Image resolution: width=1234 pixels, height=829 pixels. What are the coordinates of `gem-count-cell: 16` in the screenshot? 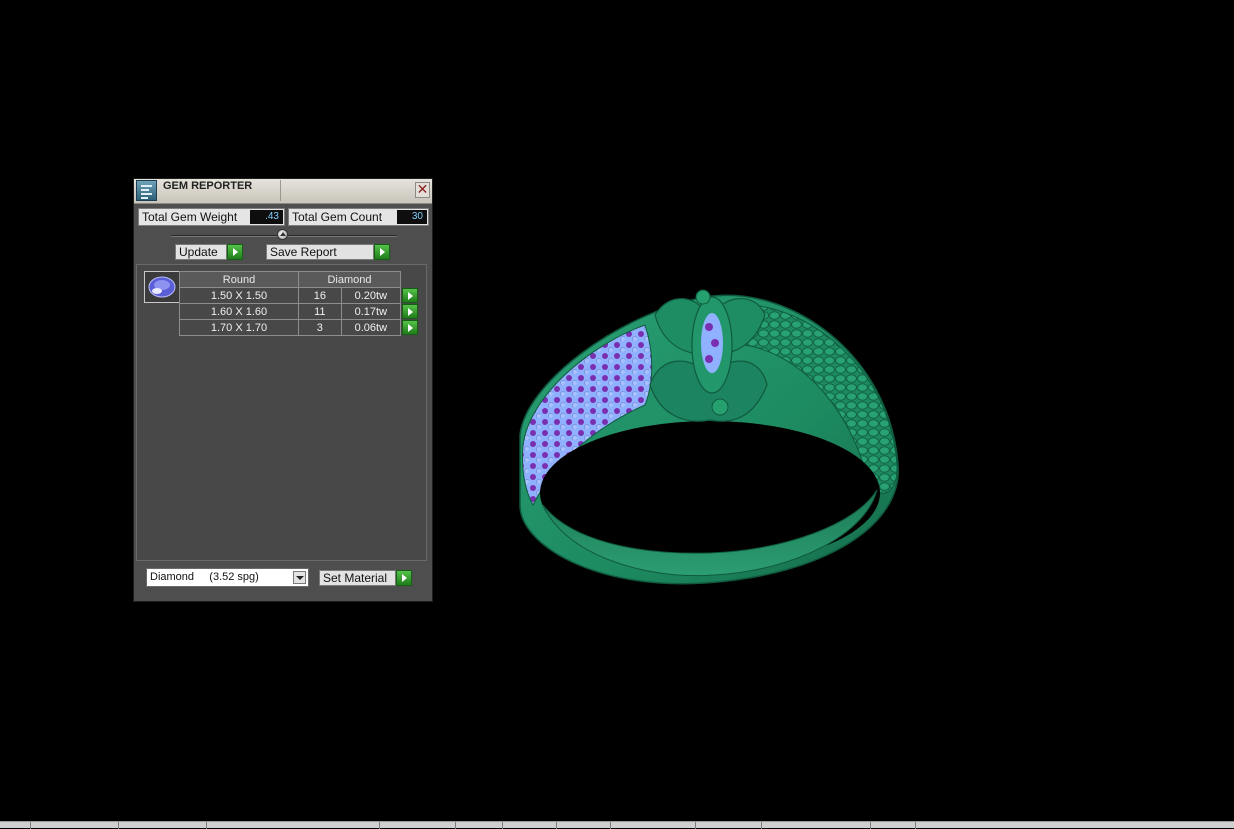 It's located at (320, 295).